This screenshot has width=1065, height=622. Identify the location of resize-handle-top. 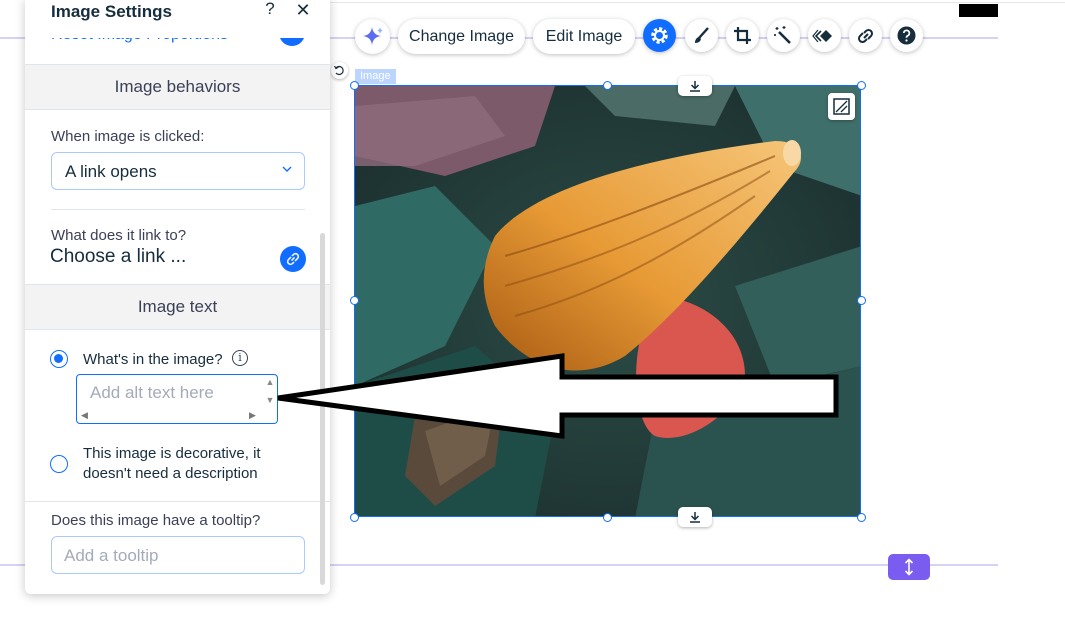
(607, 85).